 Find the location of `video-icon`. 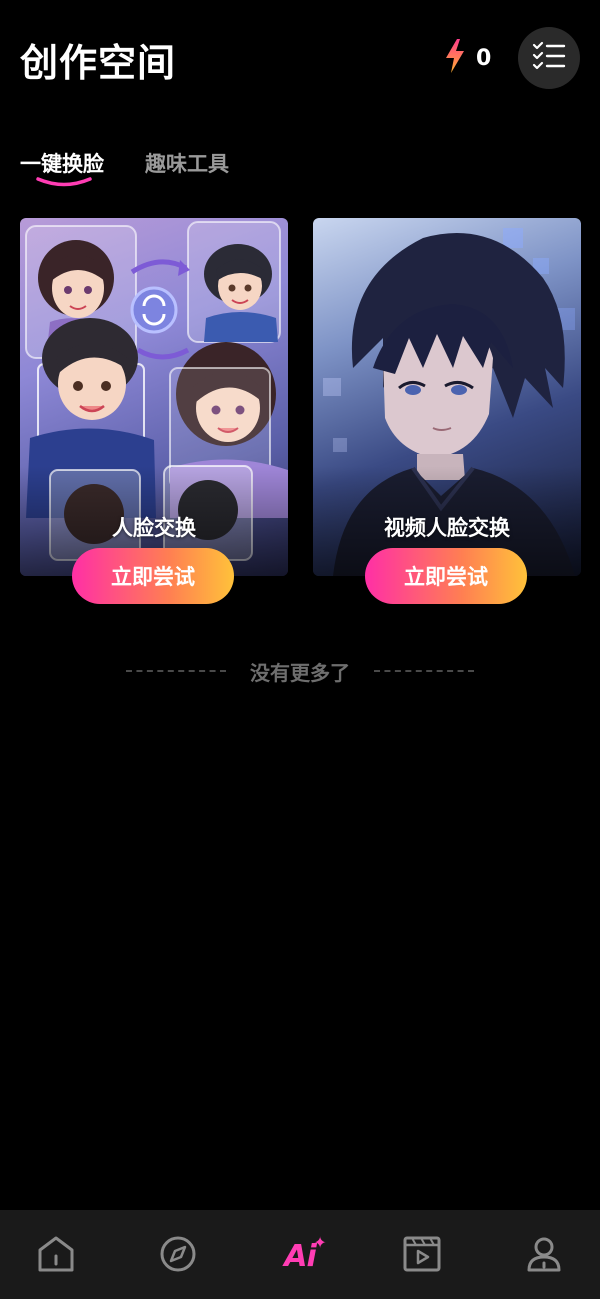

video-icon is located at coordinates (422, 1256).